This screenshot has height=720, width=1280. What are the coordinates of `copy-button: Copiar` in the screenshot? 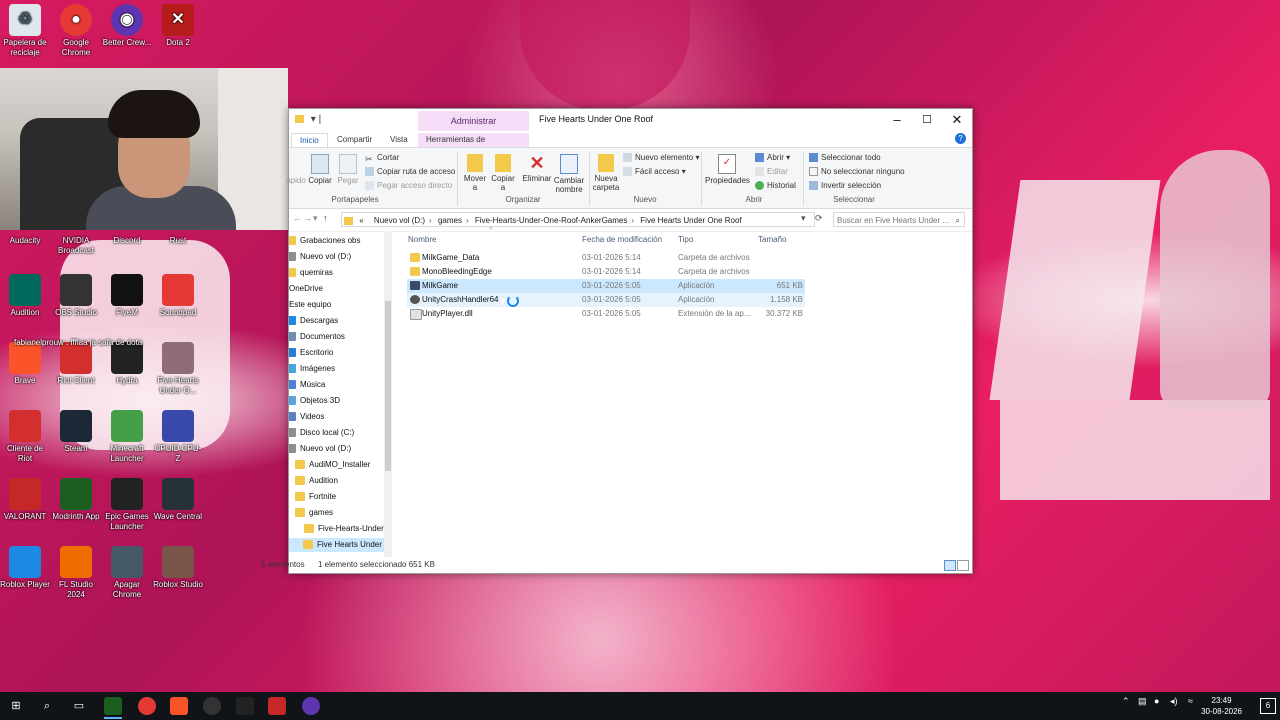 It's located at (320, 169).